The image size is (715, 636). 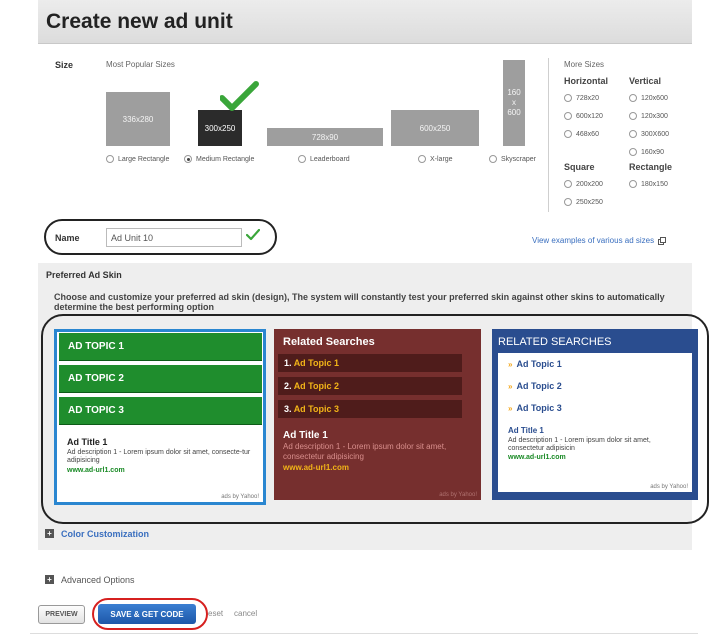 I want to click on size-label: Size, so click(x=64, y=65).